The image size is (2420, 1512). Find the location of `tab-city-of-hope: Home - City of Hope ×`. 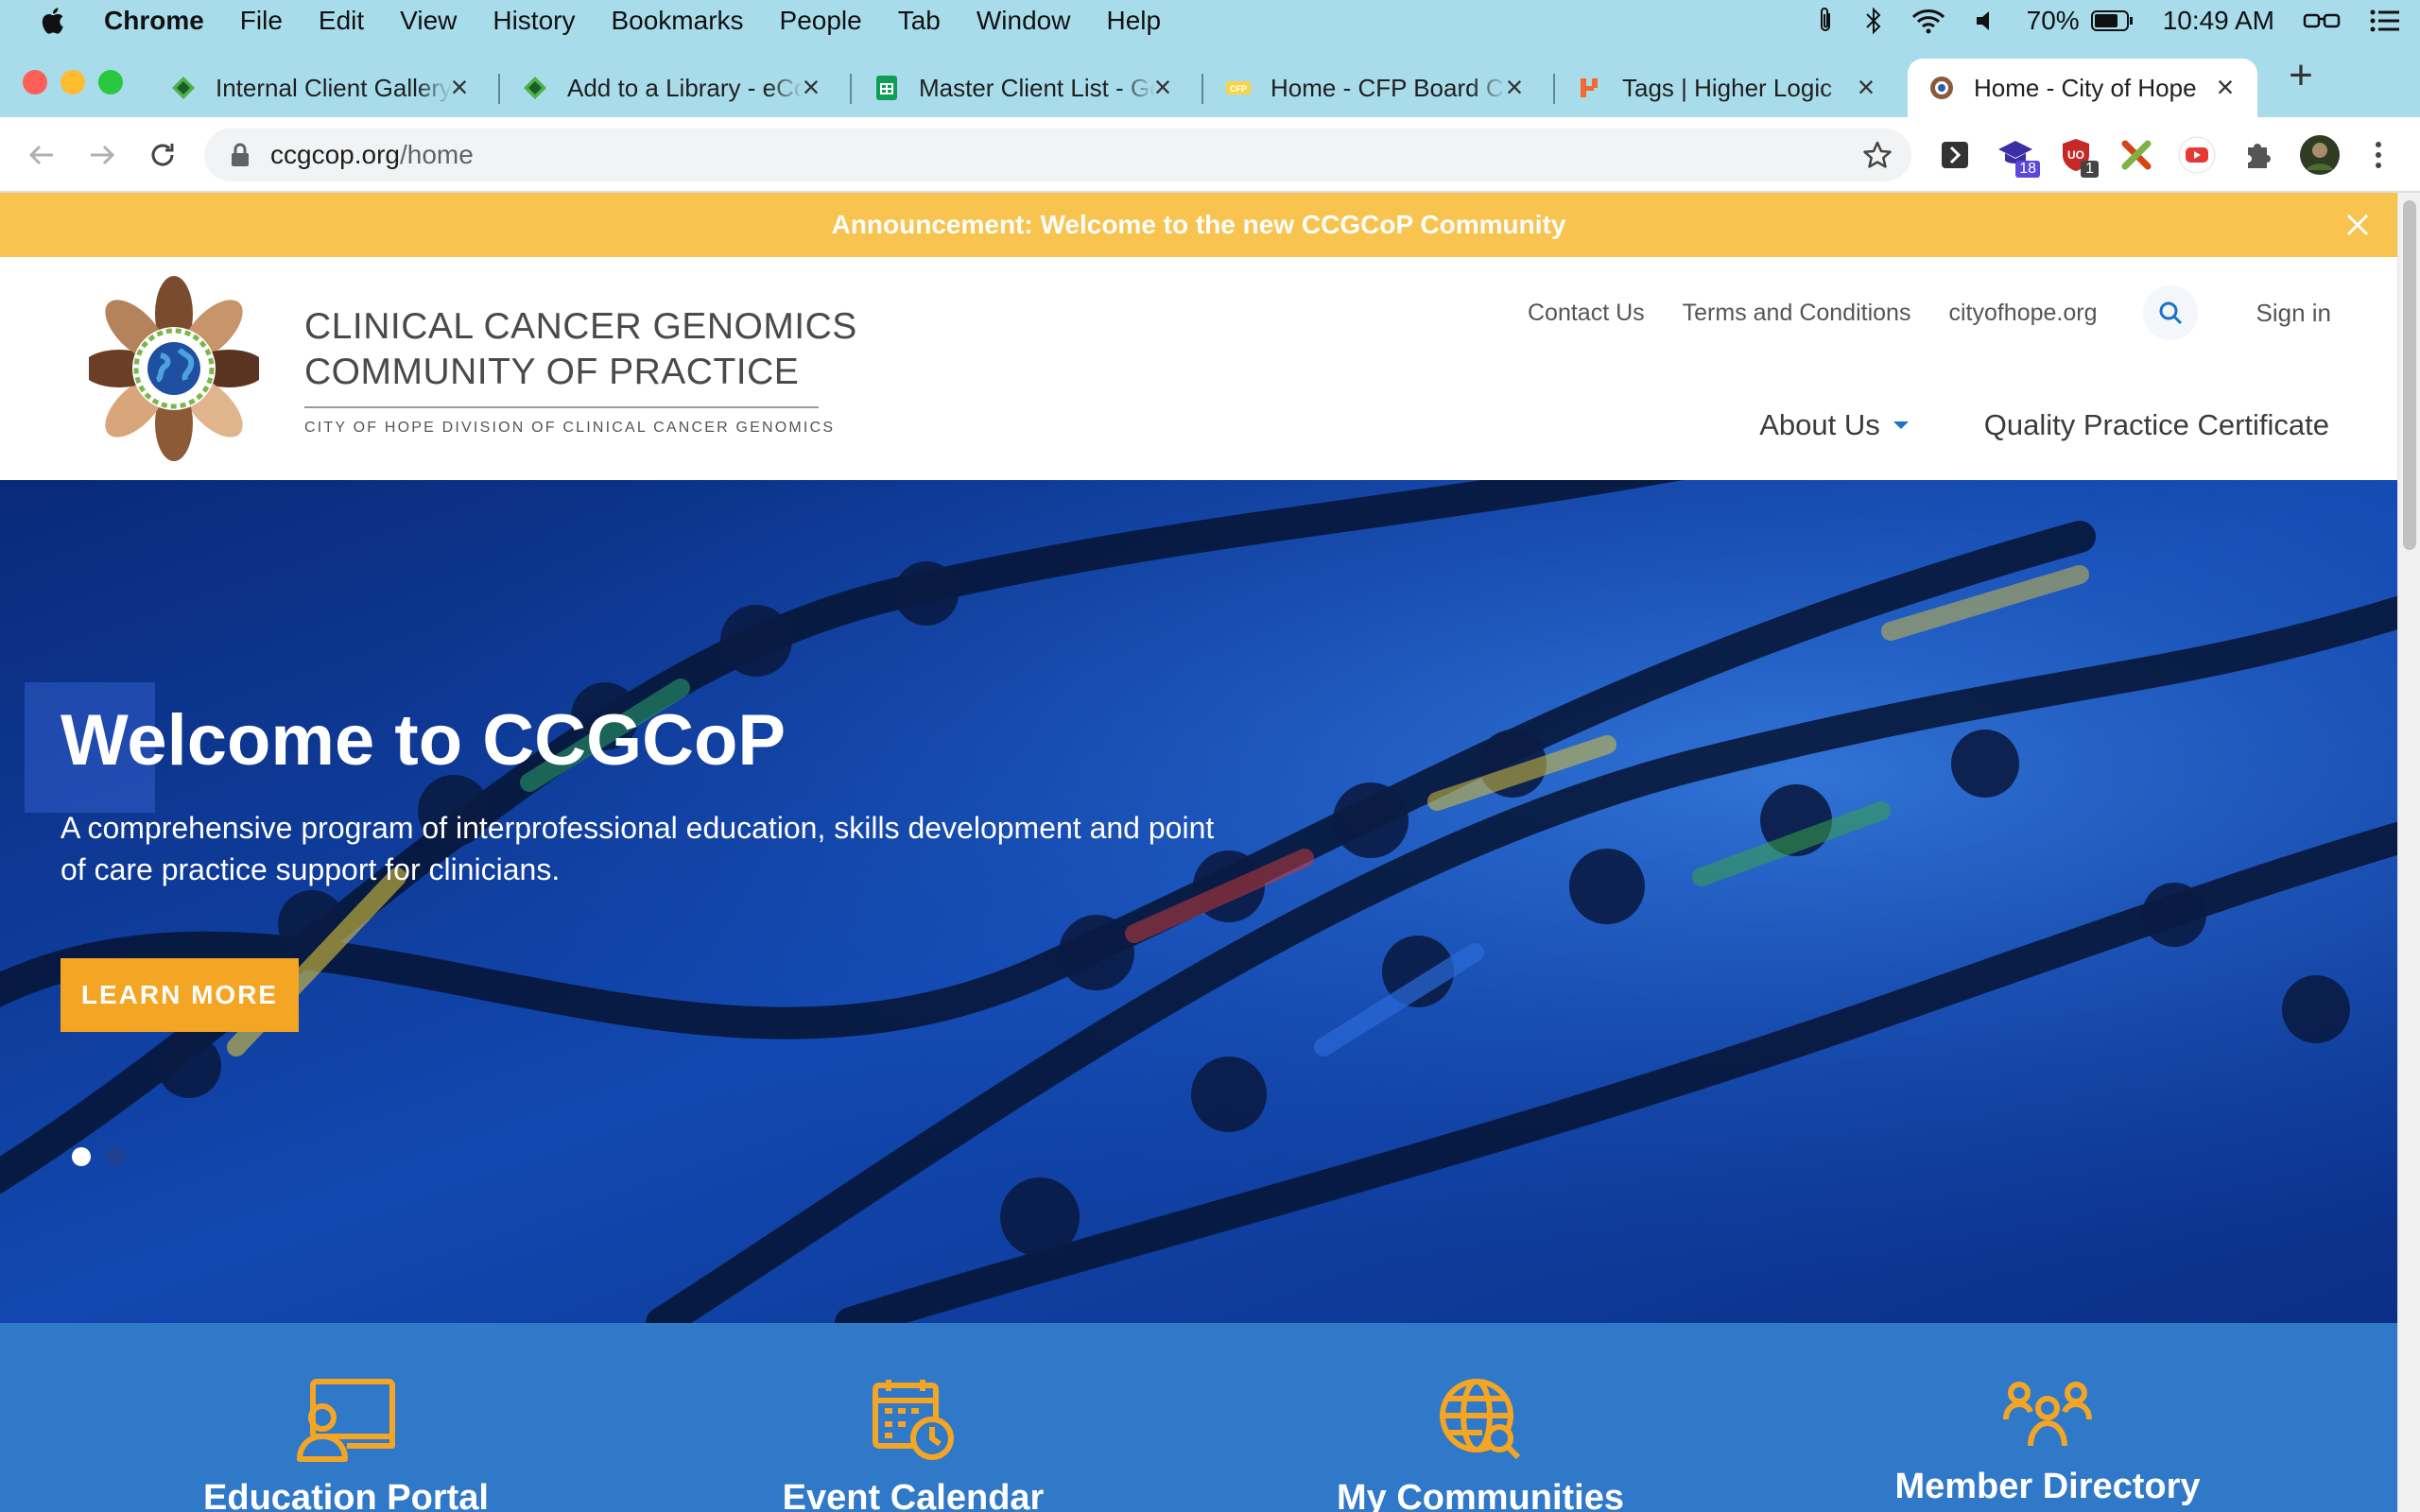

tab-city-of-hope: Home - City of Hope × is located at coordinates (2082, 88).